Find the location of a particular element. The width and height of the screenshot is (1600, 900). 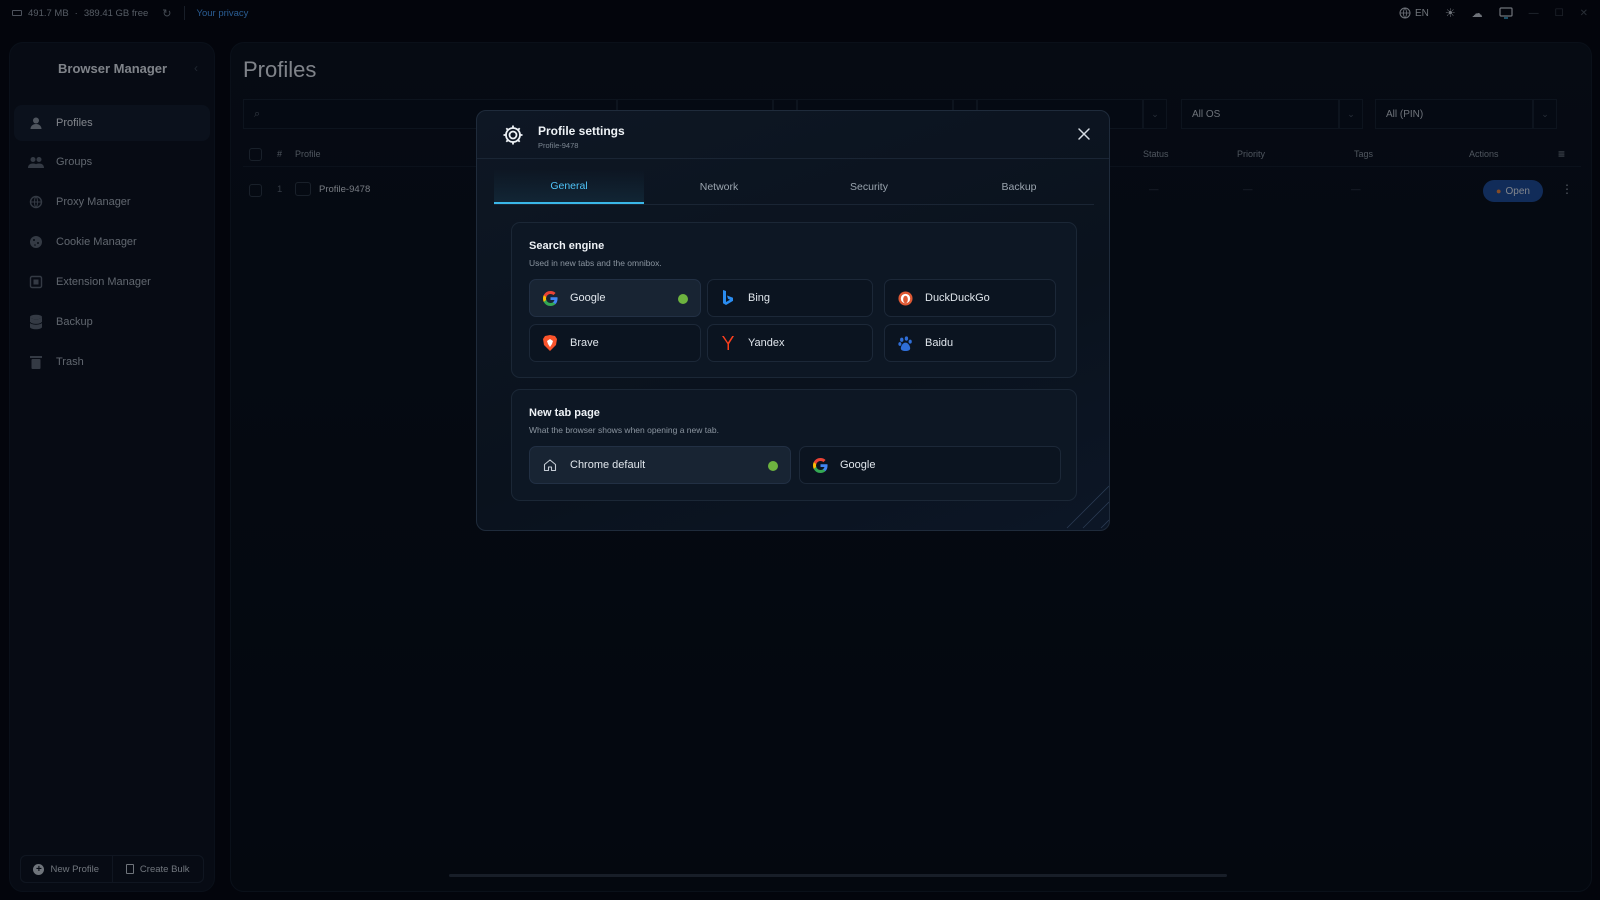

gear-icon is located at coordinates (513, 135).